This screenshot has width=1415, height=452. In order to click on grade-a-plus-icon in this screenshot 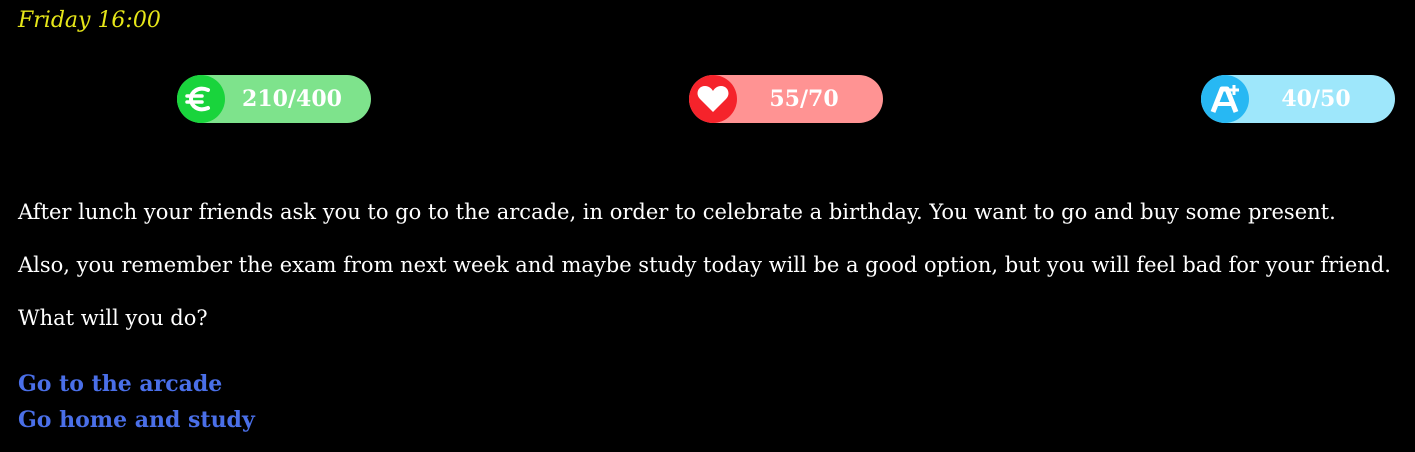, I will do `click(1225, 99)`.